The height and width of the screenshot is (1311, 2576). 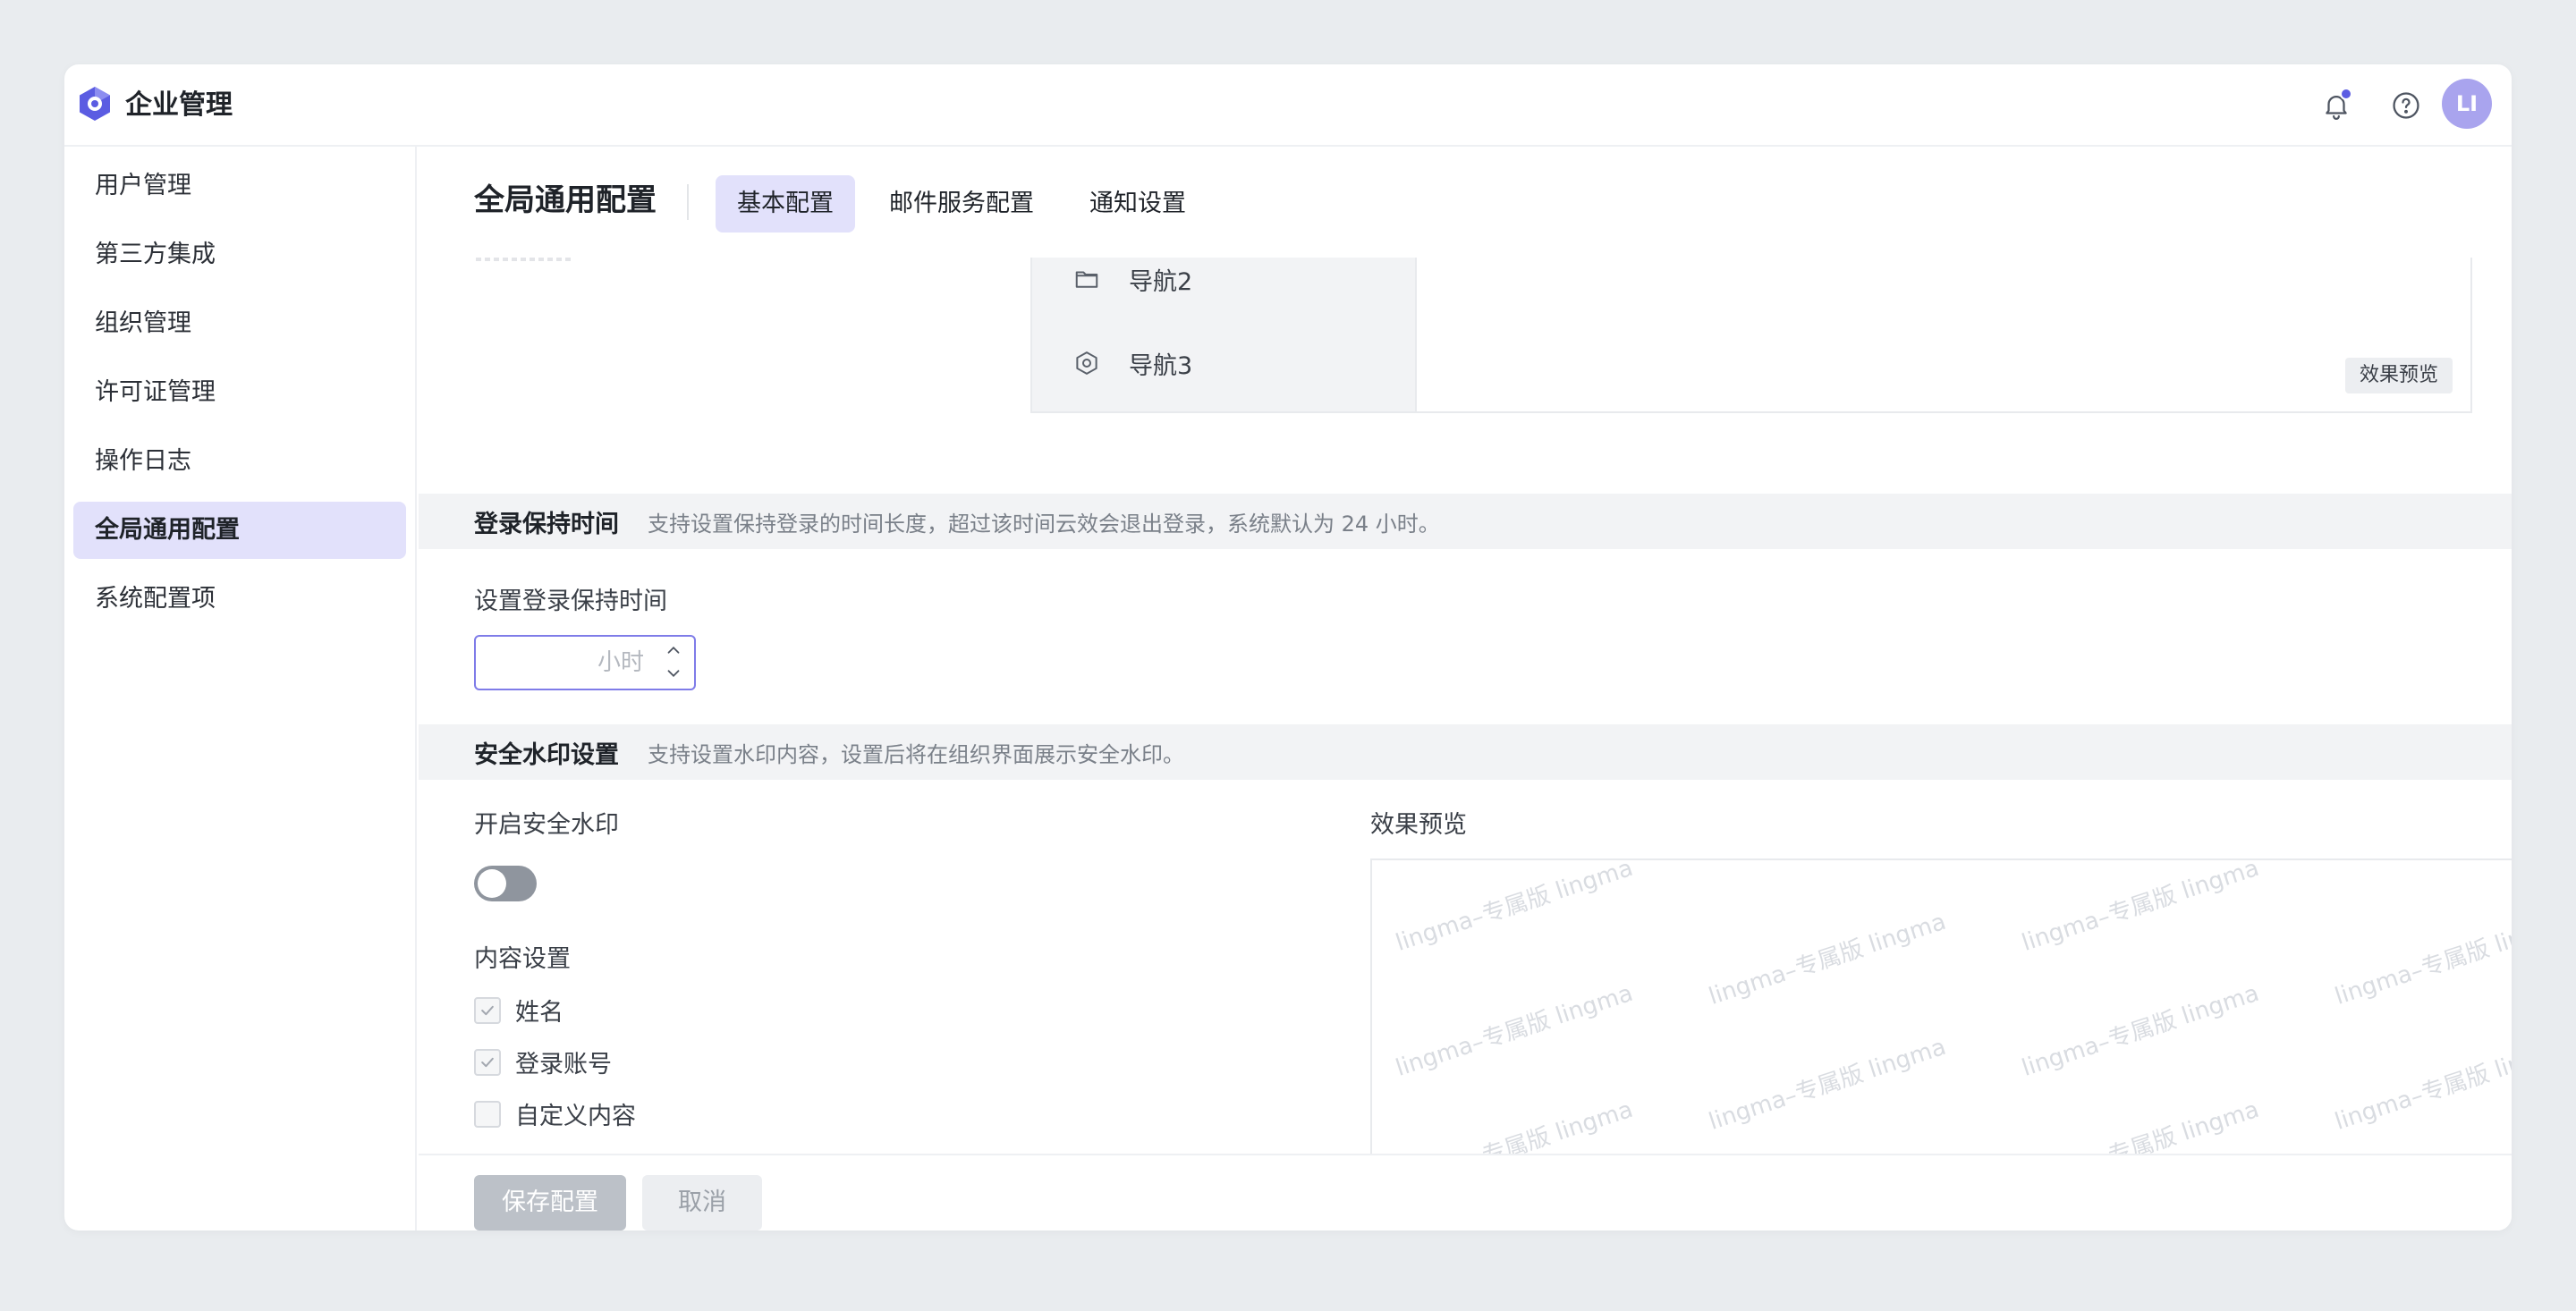 I want to click on app-title: 企业管理, so click(x=179, y=105).